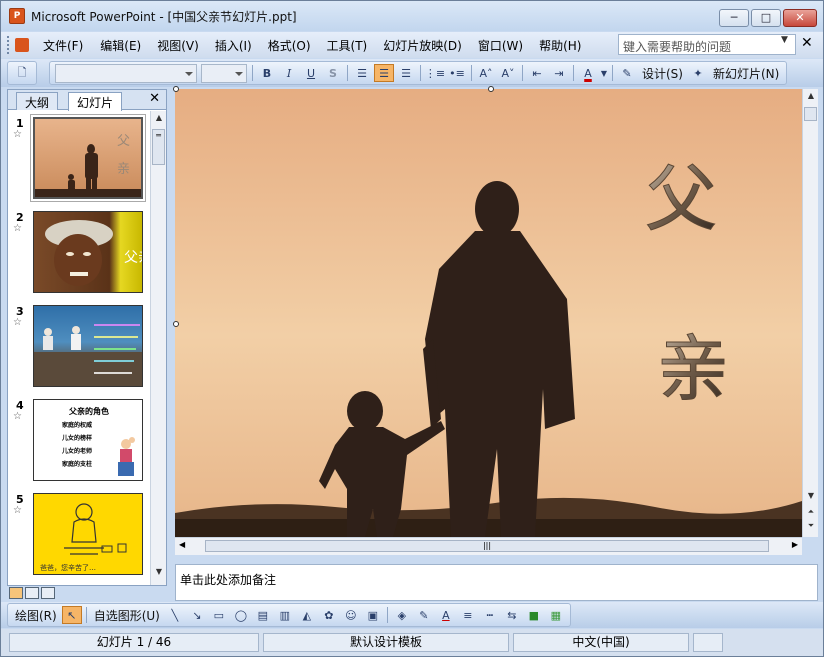  I want to click on underline-button: U, so click(311, 73).